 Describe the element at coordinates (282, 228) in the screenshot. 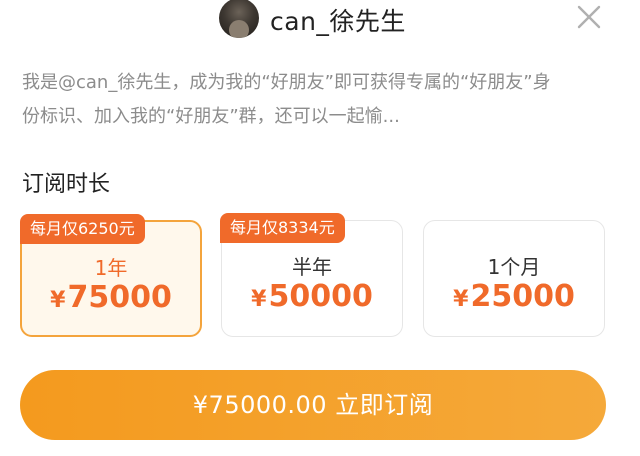

I see `plan-badge: 每月仅8334元` at that location.